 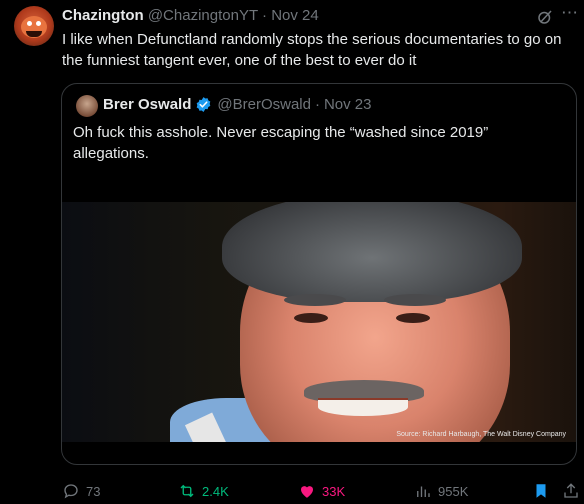 I want to click on action-bar: 73 2.4K 33K 955K, so click(x=292, y=489).